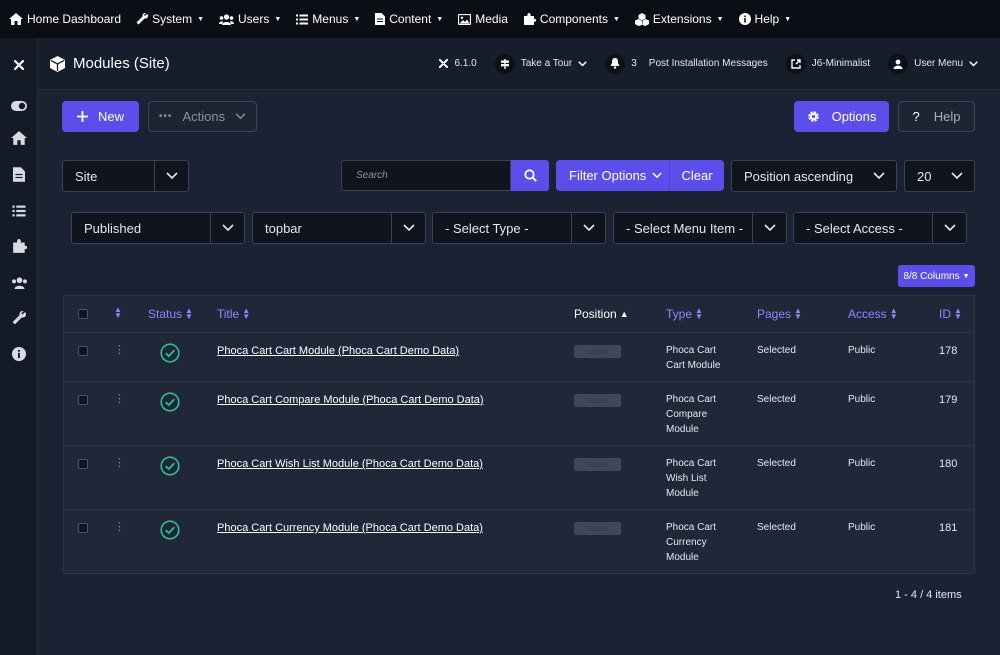  Describe the element at coordinates (862, 463) in the screenshot. I see `access-cell: Public` at that location.